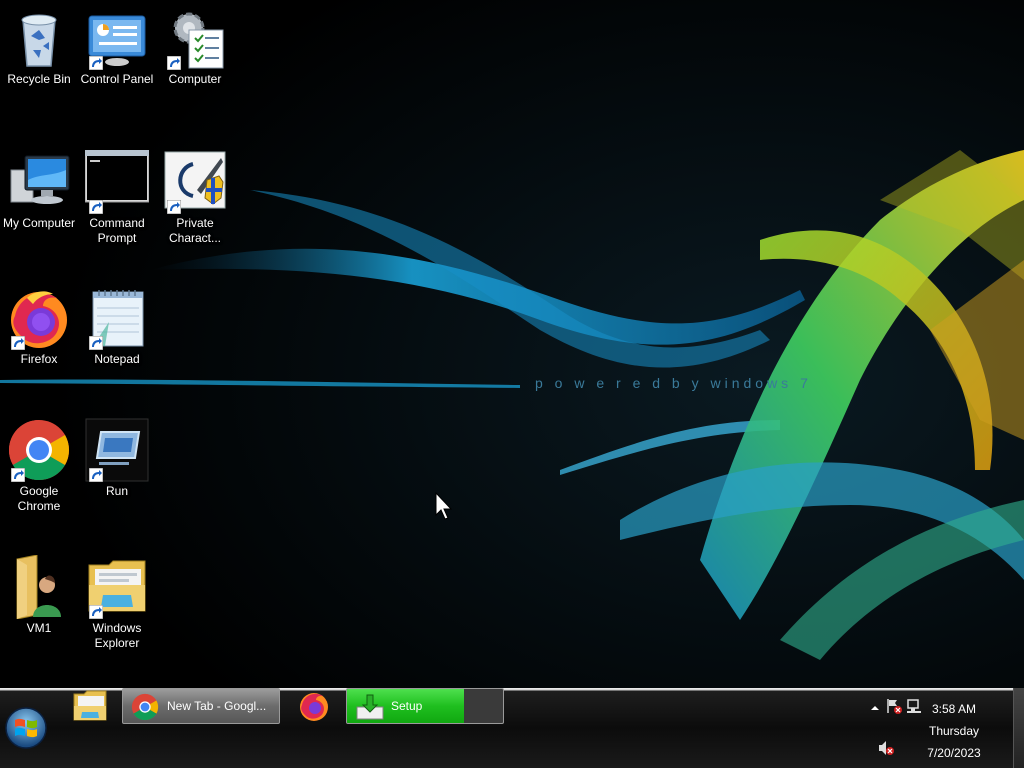  What do you see at coordinates (117, 198) in the screenshot?
I see `command-prompt-icon: Command Prompt` at bounding box center [117, 198].